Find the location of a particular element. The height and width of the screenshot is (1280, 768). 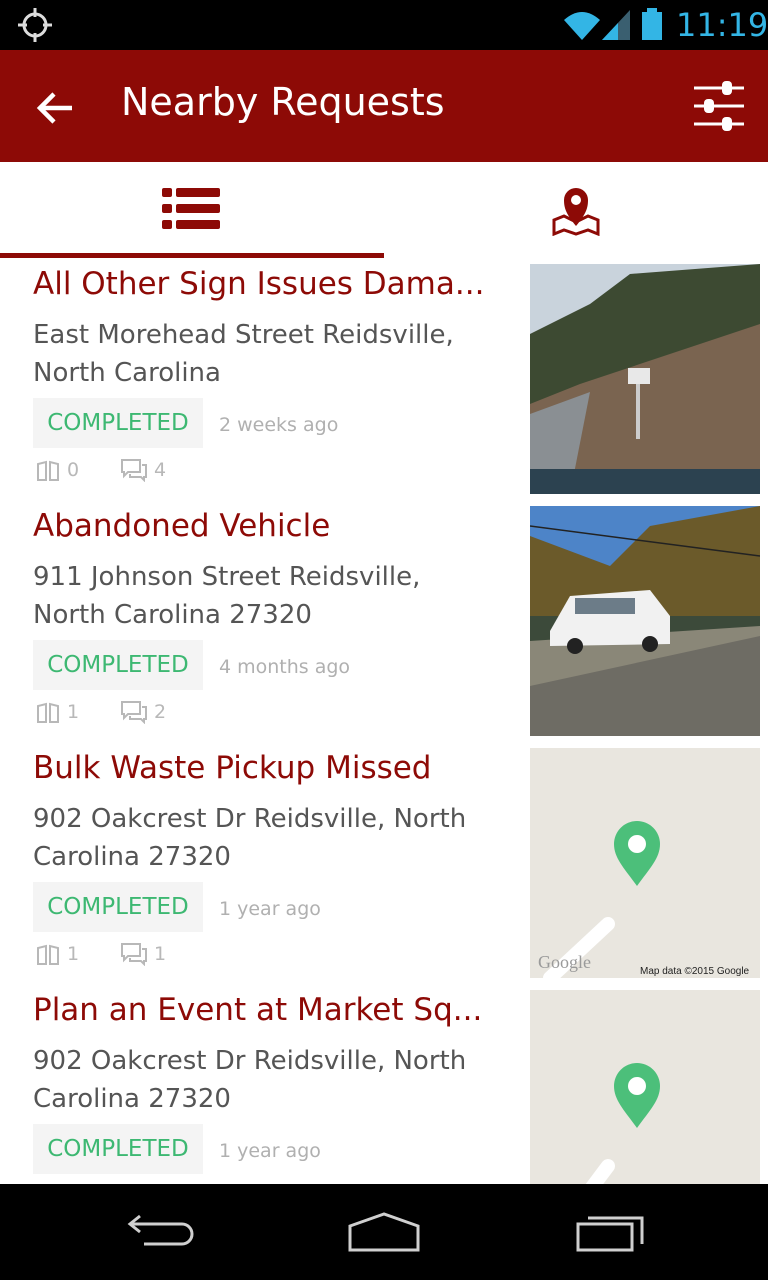

request-age: 2 weeks ago is located at coordinates (279, 425).